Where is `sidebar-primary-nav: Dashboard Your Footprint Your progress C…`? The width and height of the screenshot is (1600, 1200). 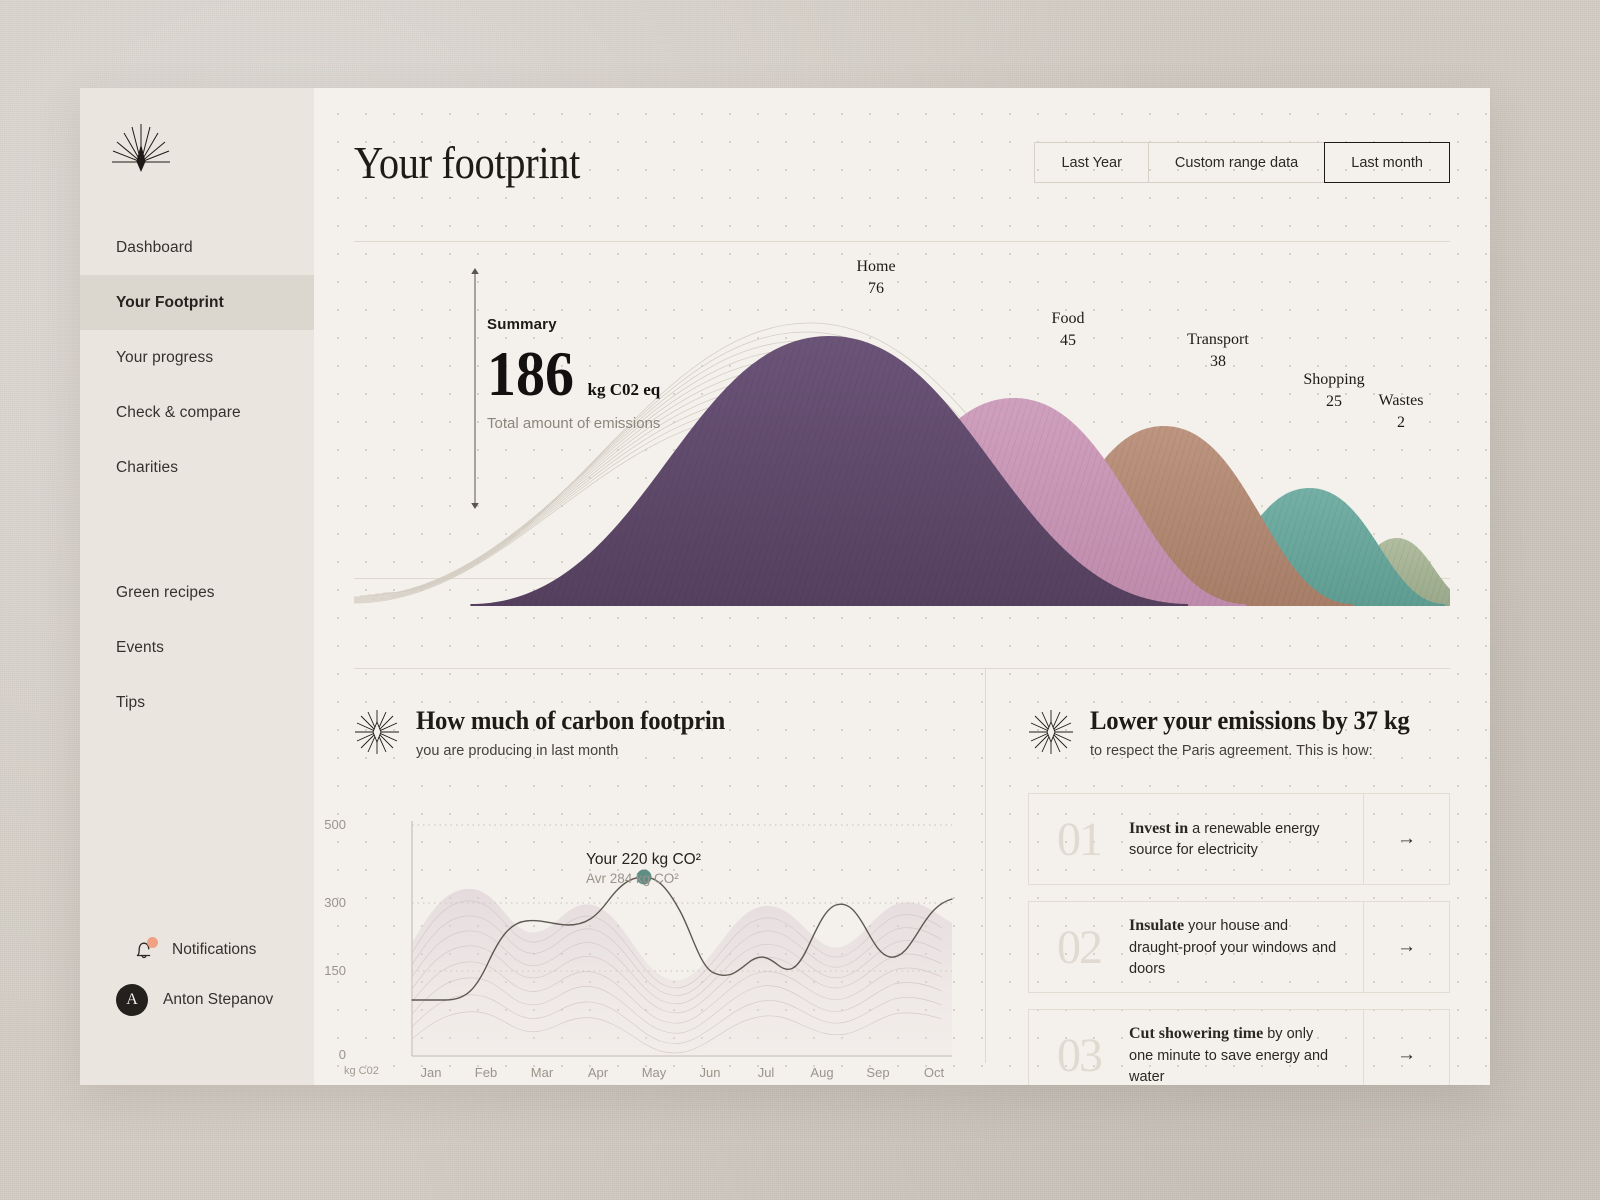
sidebar-primary-nav: Dashboard Your Footprint Your progress C… is located at coordinates (197, 357).